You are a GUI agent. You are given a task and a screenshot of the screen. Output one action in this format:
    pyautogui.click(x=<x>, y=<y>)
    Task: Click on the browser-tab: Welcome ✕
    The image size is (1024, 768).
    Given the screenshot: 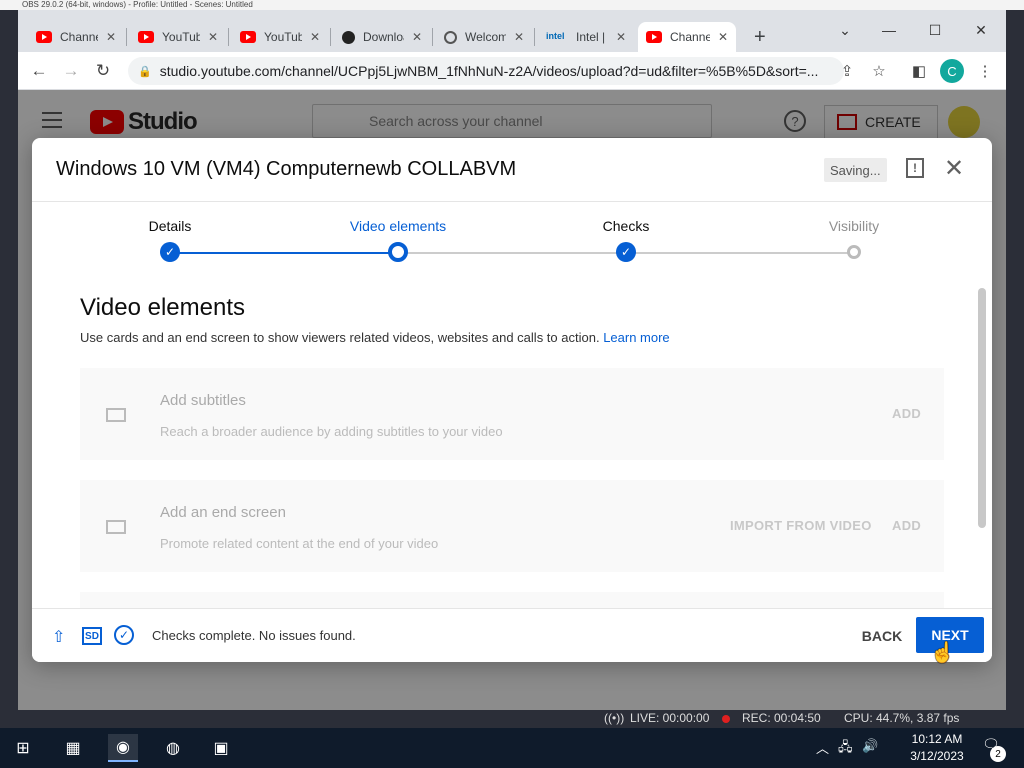 What is the action you would take?
    pyautogui.click(x=484, y=37)
    